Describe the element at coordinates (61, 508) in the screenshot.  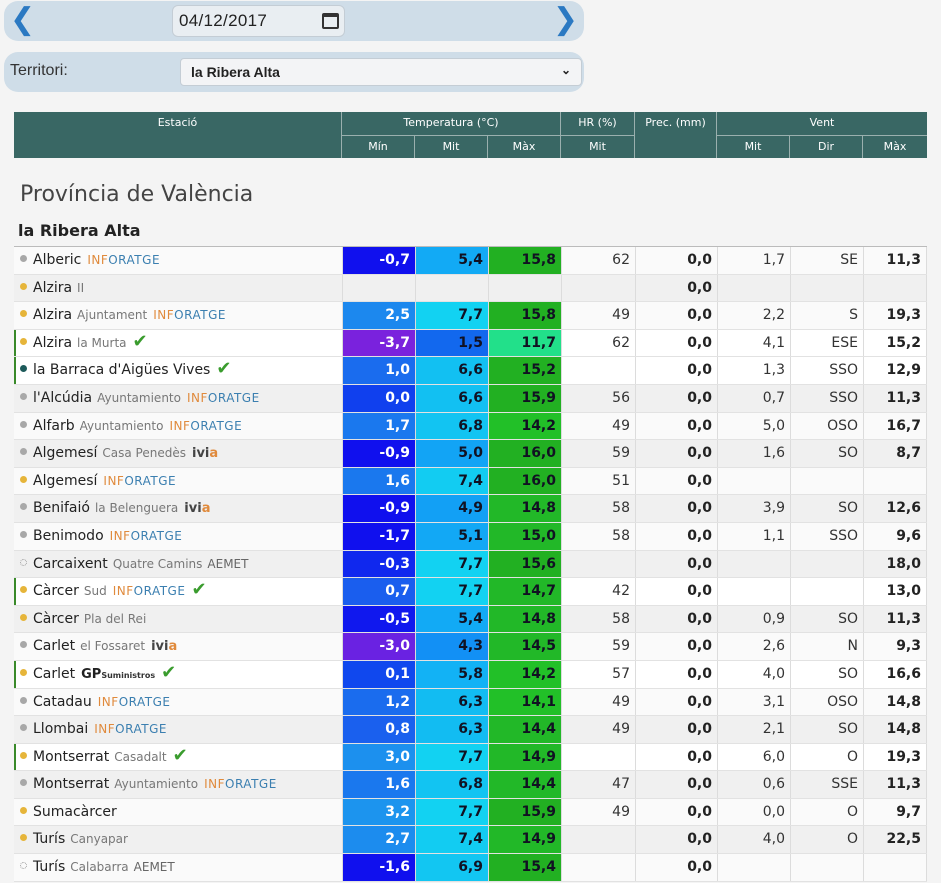
I see `station-name: Benifaió` at that location.